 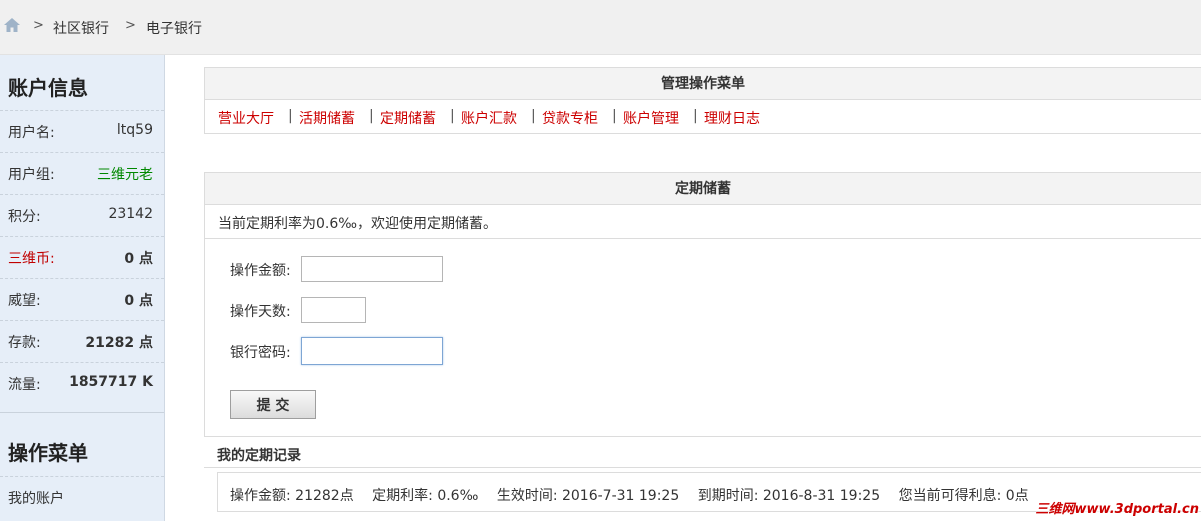 What do you see at coordinates (358, 224) in the screenshot?
I see `rate-notice: 当前定期利率为0.6‰，欢迎使用定期储蓄。` at bounding box center [358, 224].